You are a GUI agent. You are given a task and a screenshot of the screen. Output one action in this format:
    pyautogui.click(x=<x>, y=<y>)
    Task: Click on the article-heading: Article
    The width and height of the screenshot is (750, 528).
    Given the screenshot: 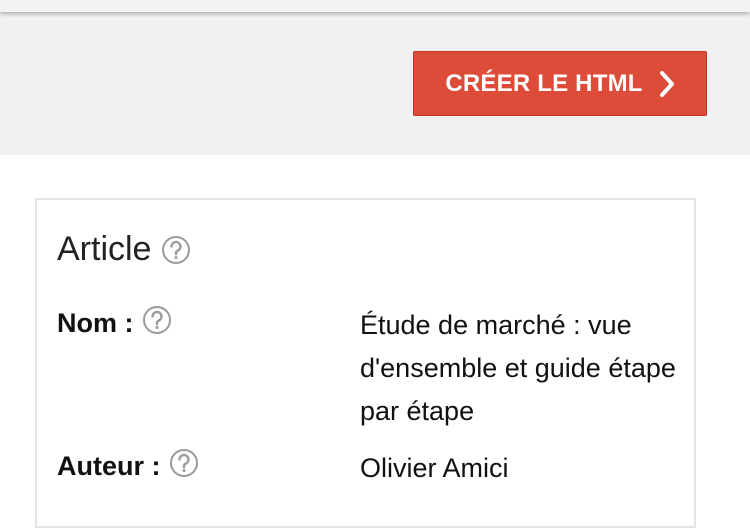 What is the action you would take?
    pyautogui.click(x=124, y=249)
    